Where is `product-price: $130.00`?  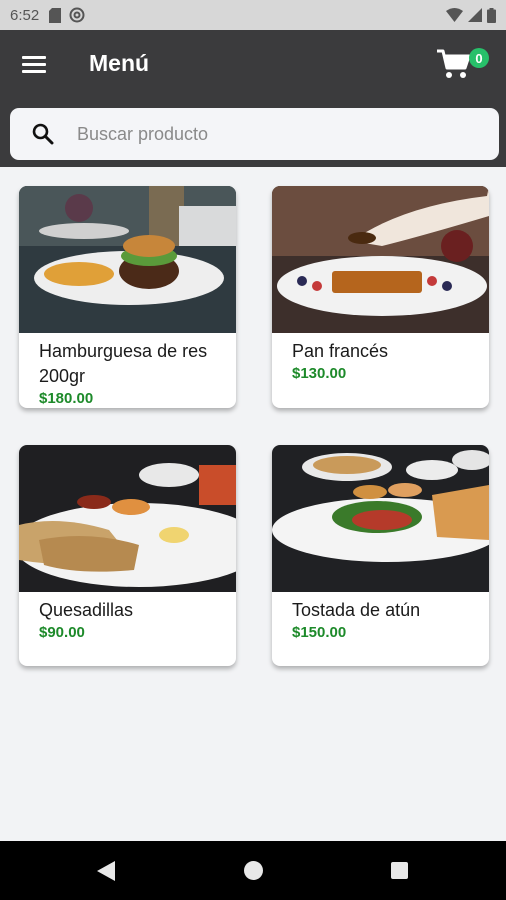 product-price: $130.00 is located at coordinates (319, 373).